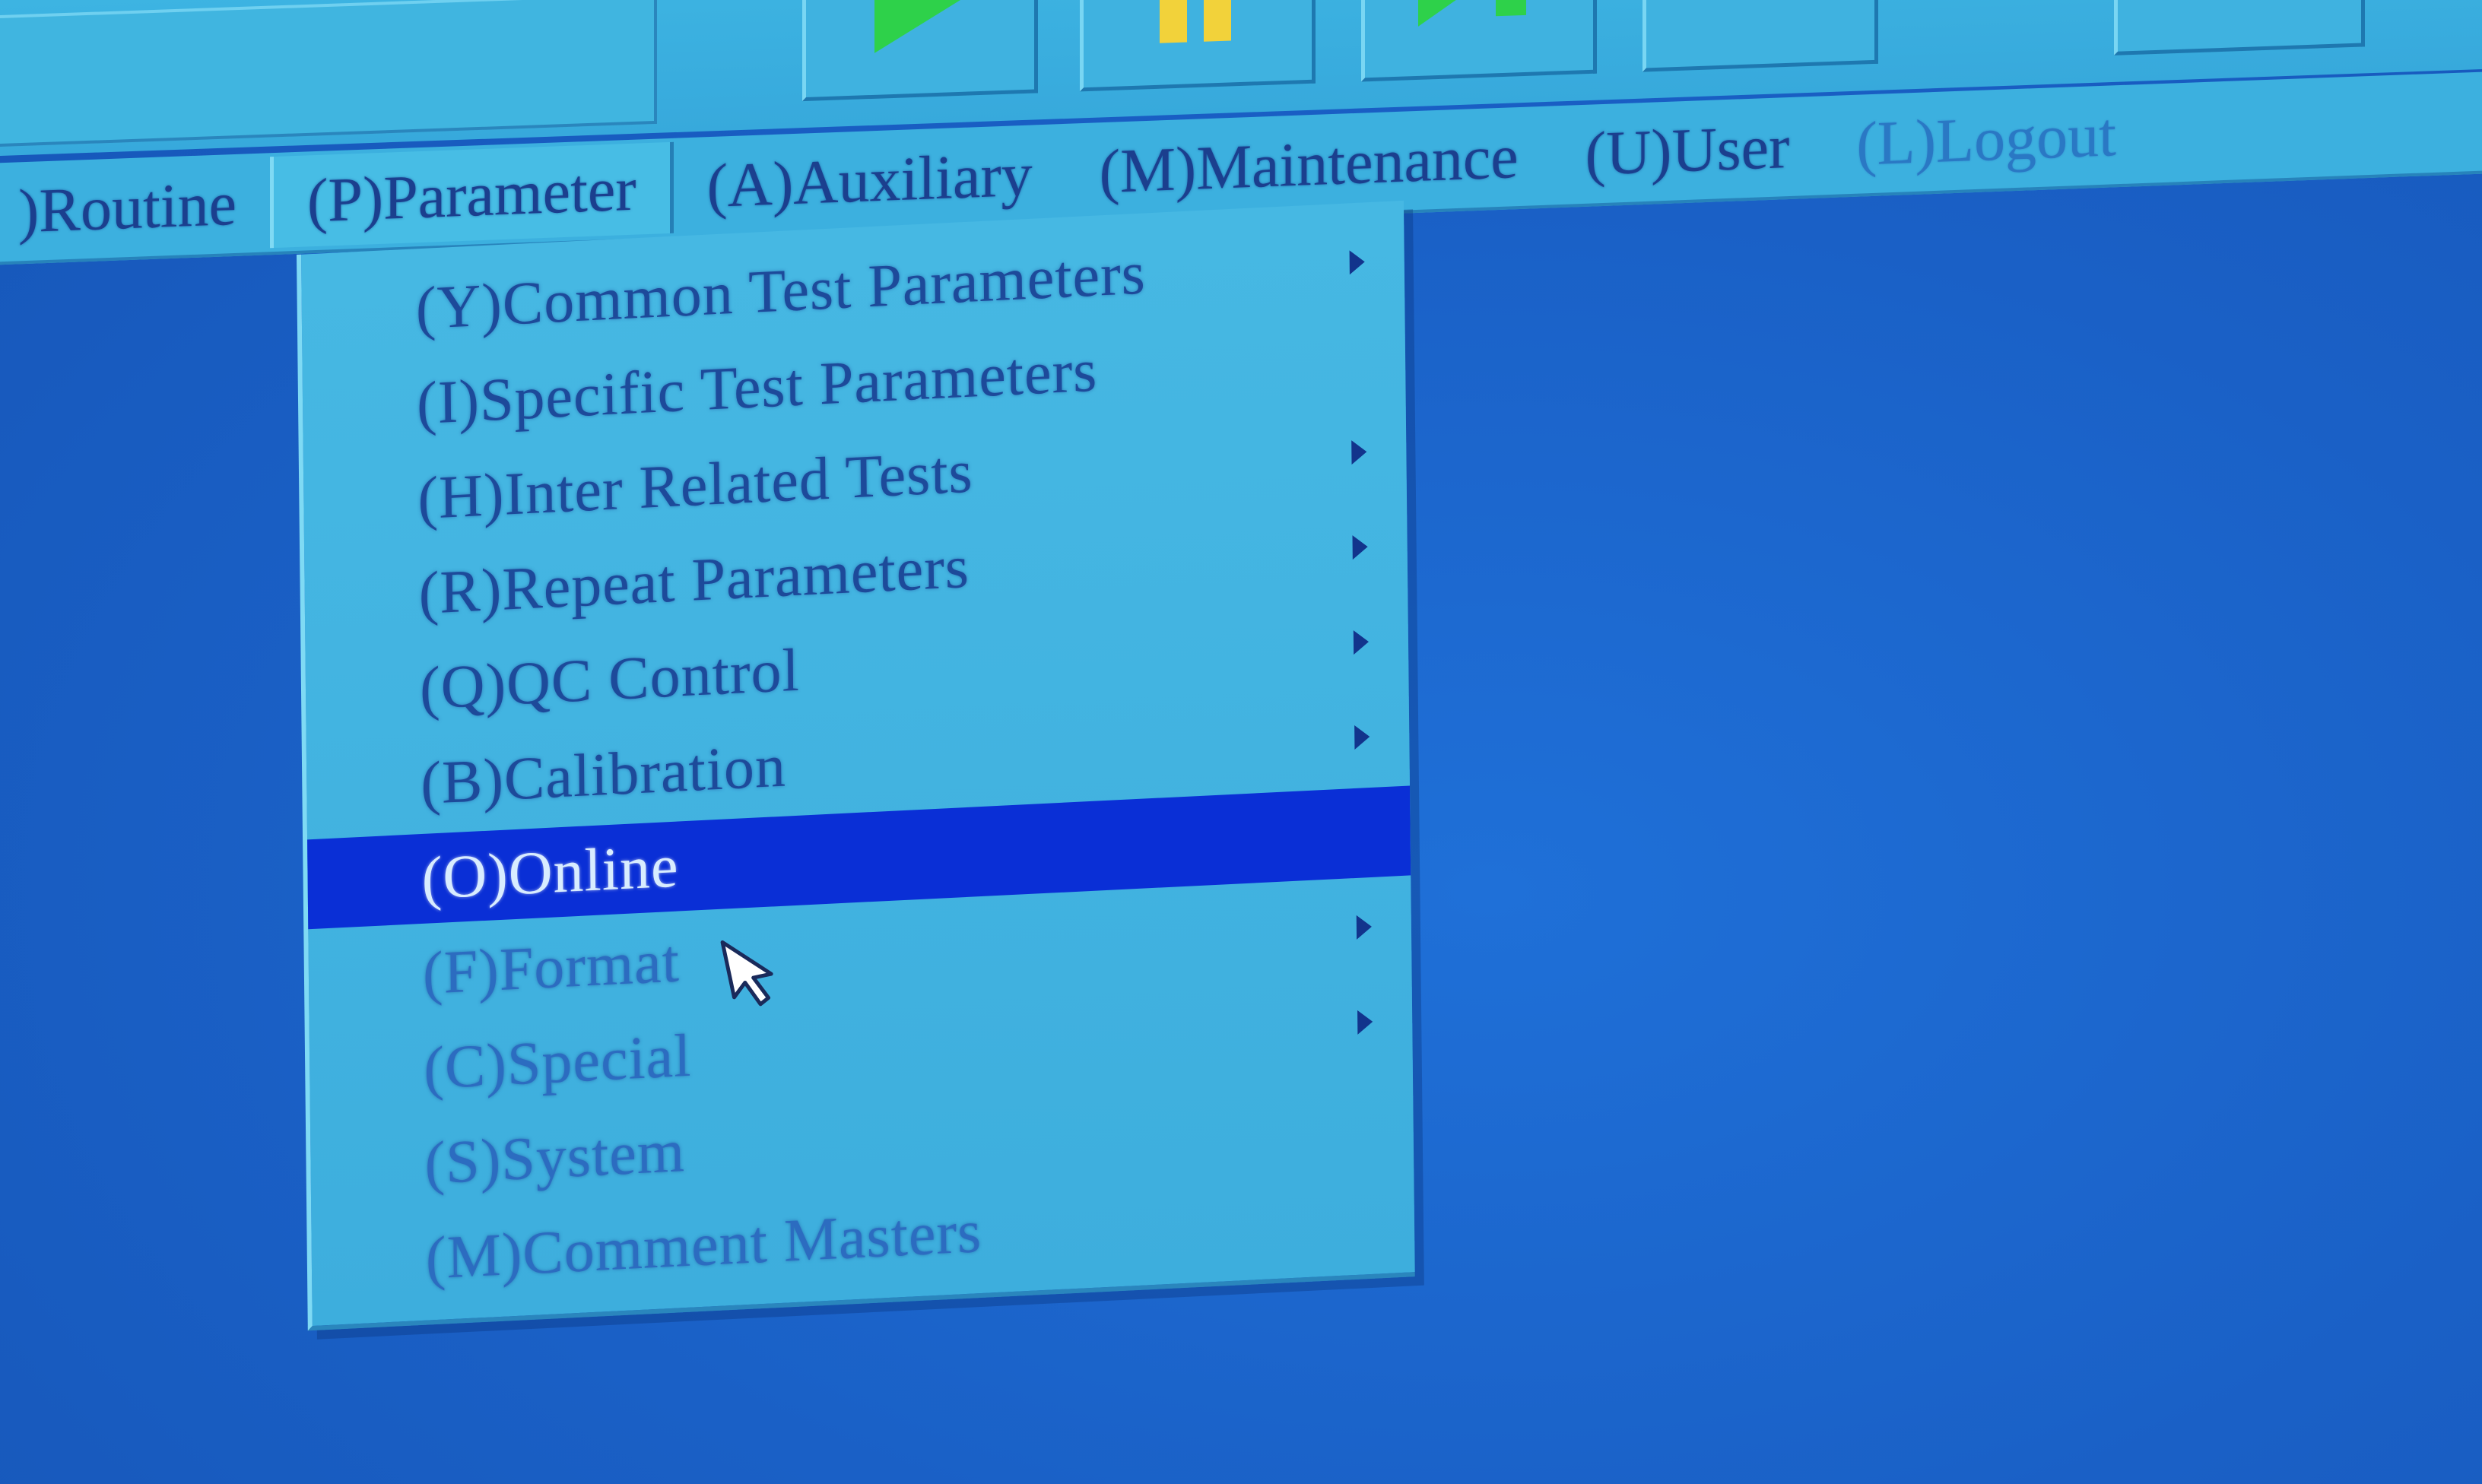  I want to click on step-play-icon, so click(1472, 13).